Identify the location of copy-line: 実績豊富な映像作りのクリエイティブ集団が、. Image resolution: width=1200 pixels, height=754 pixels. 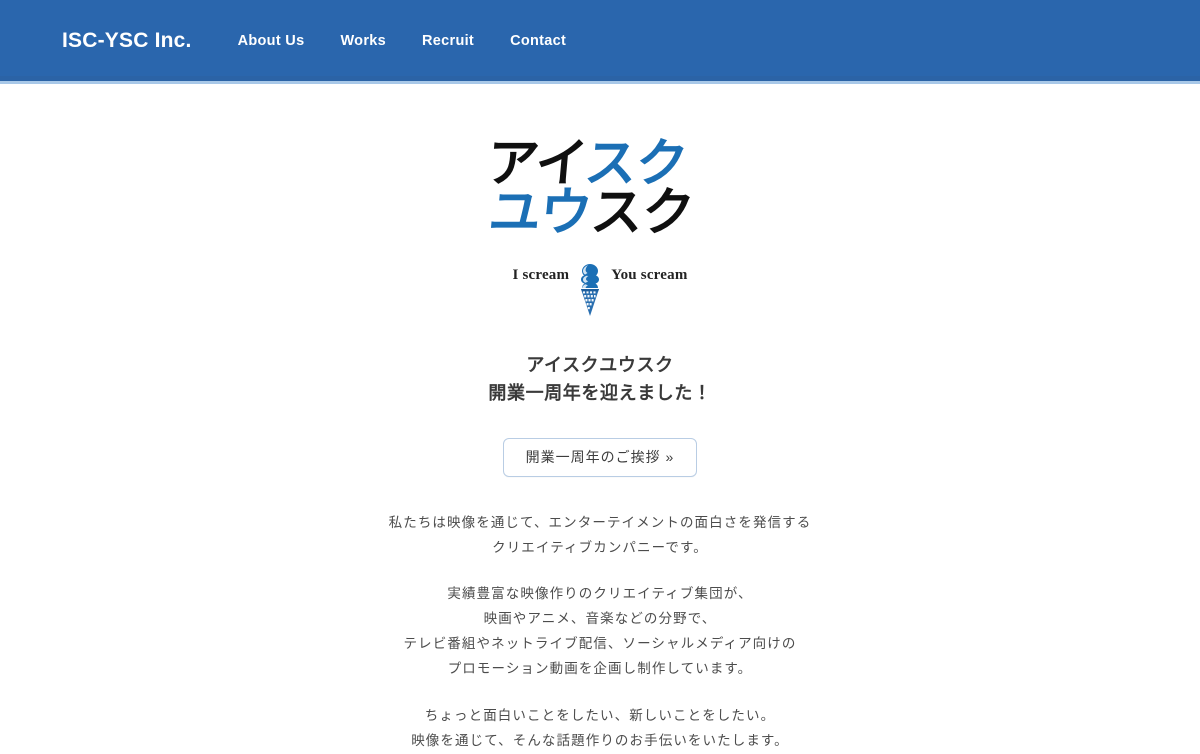
(600, 594).